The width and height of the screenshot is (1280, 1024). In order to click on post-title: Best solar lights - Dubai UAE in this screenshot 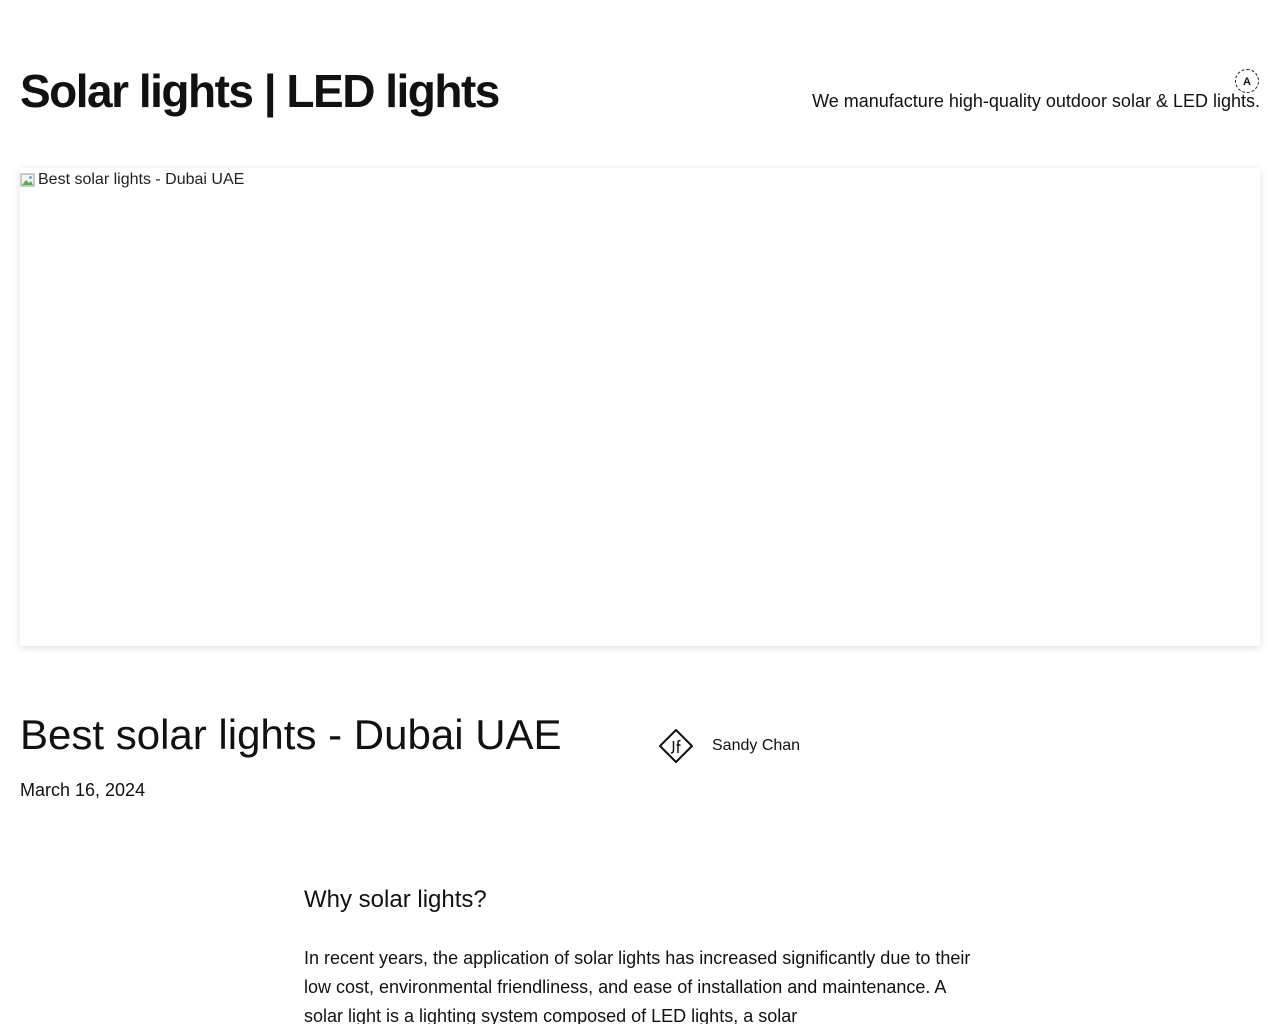, I will do `click(291, 734)`.